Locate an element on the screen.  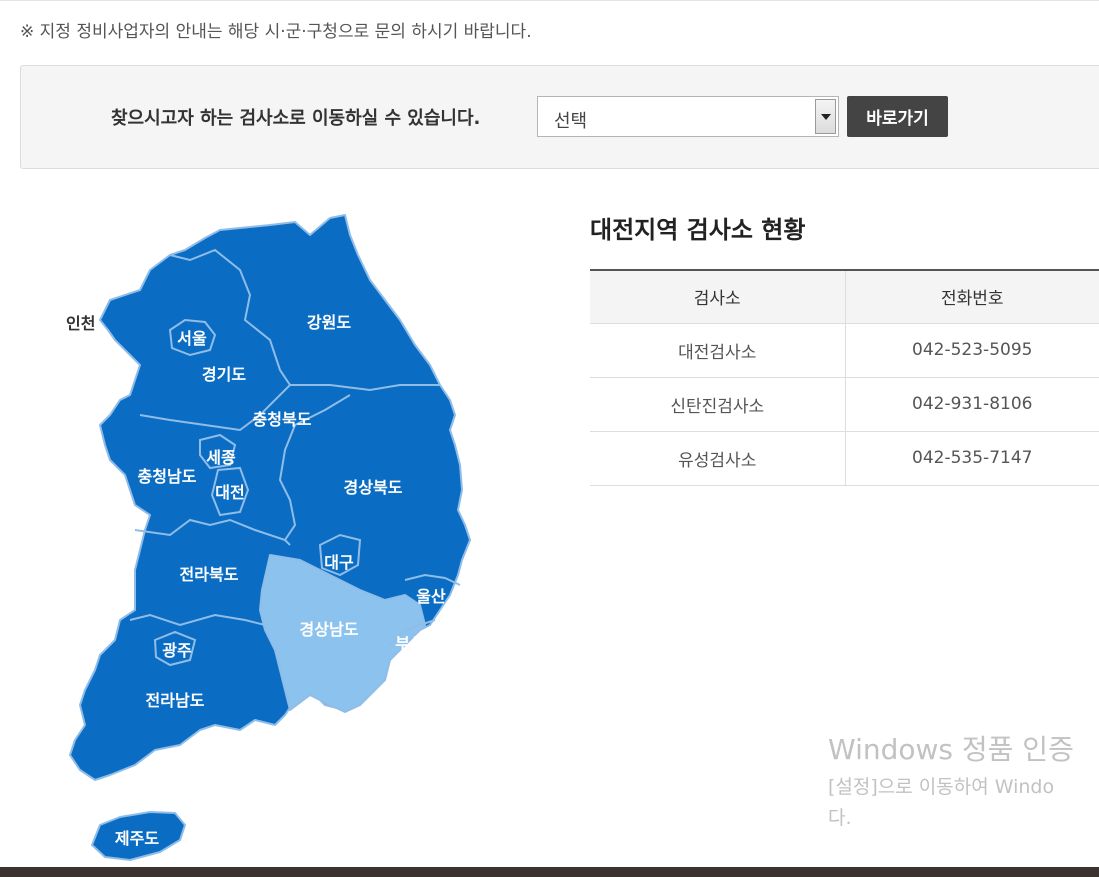
map-label-gyeongbuk: 경상북도 is located at coordinates (373, 487).